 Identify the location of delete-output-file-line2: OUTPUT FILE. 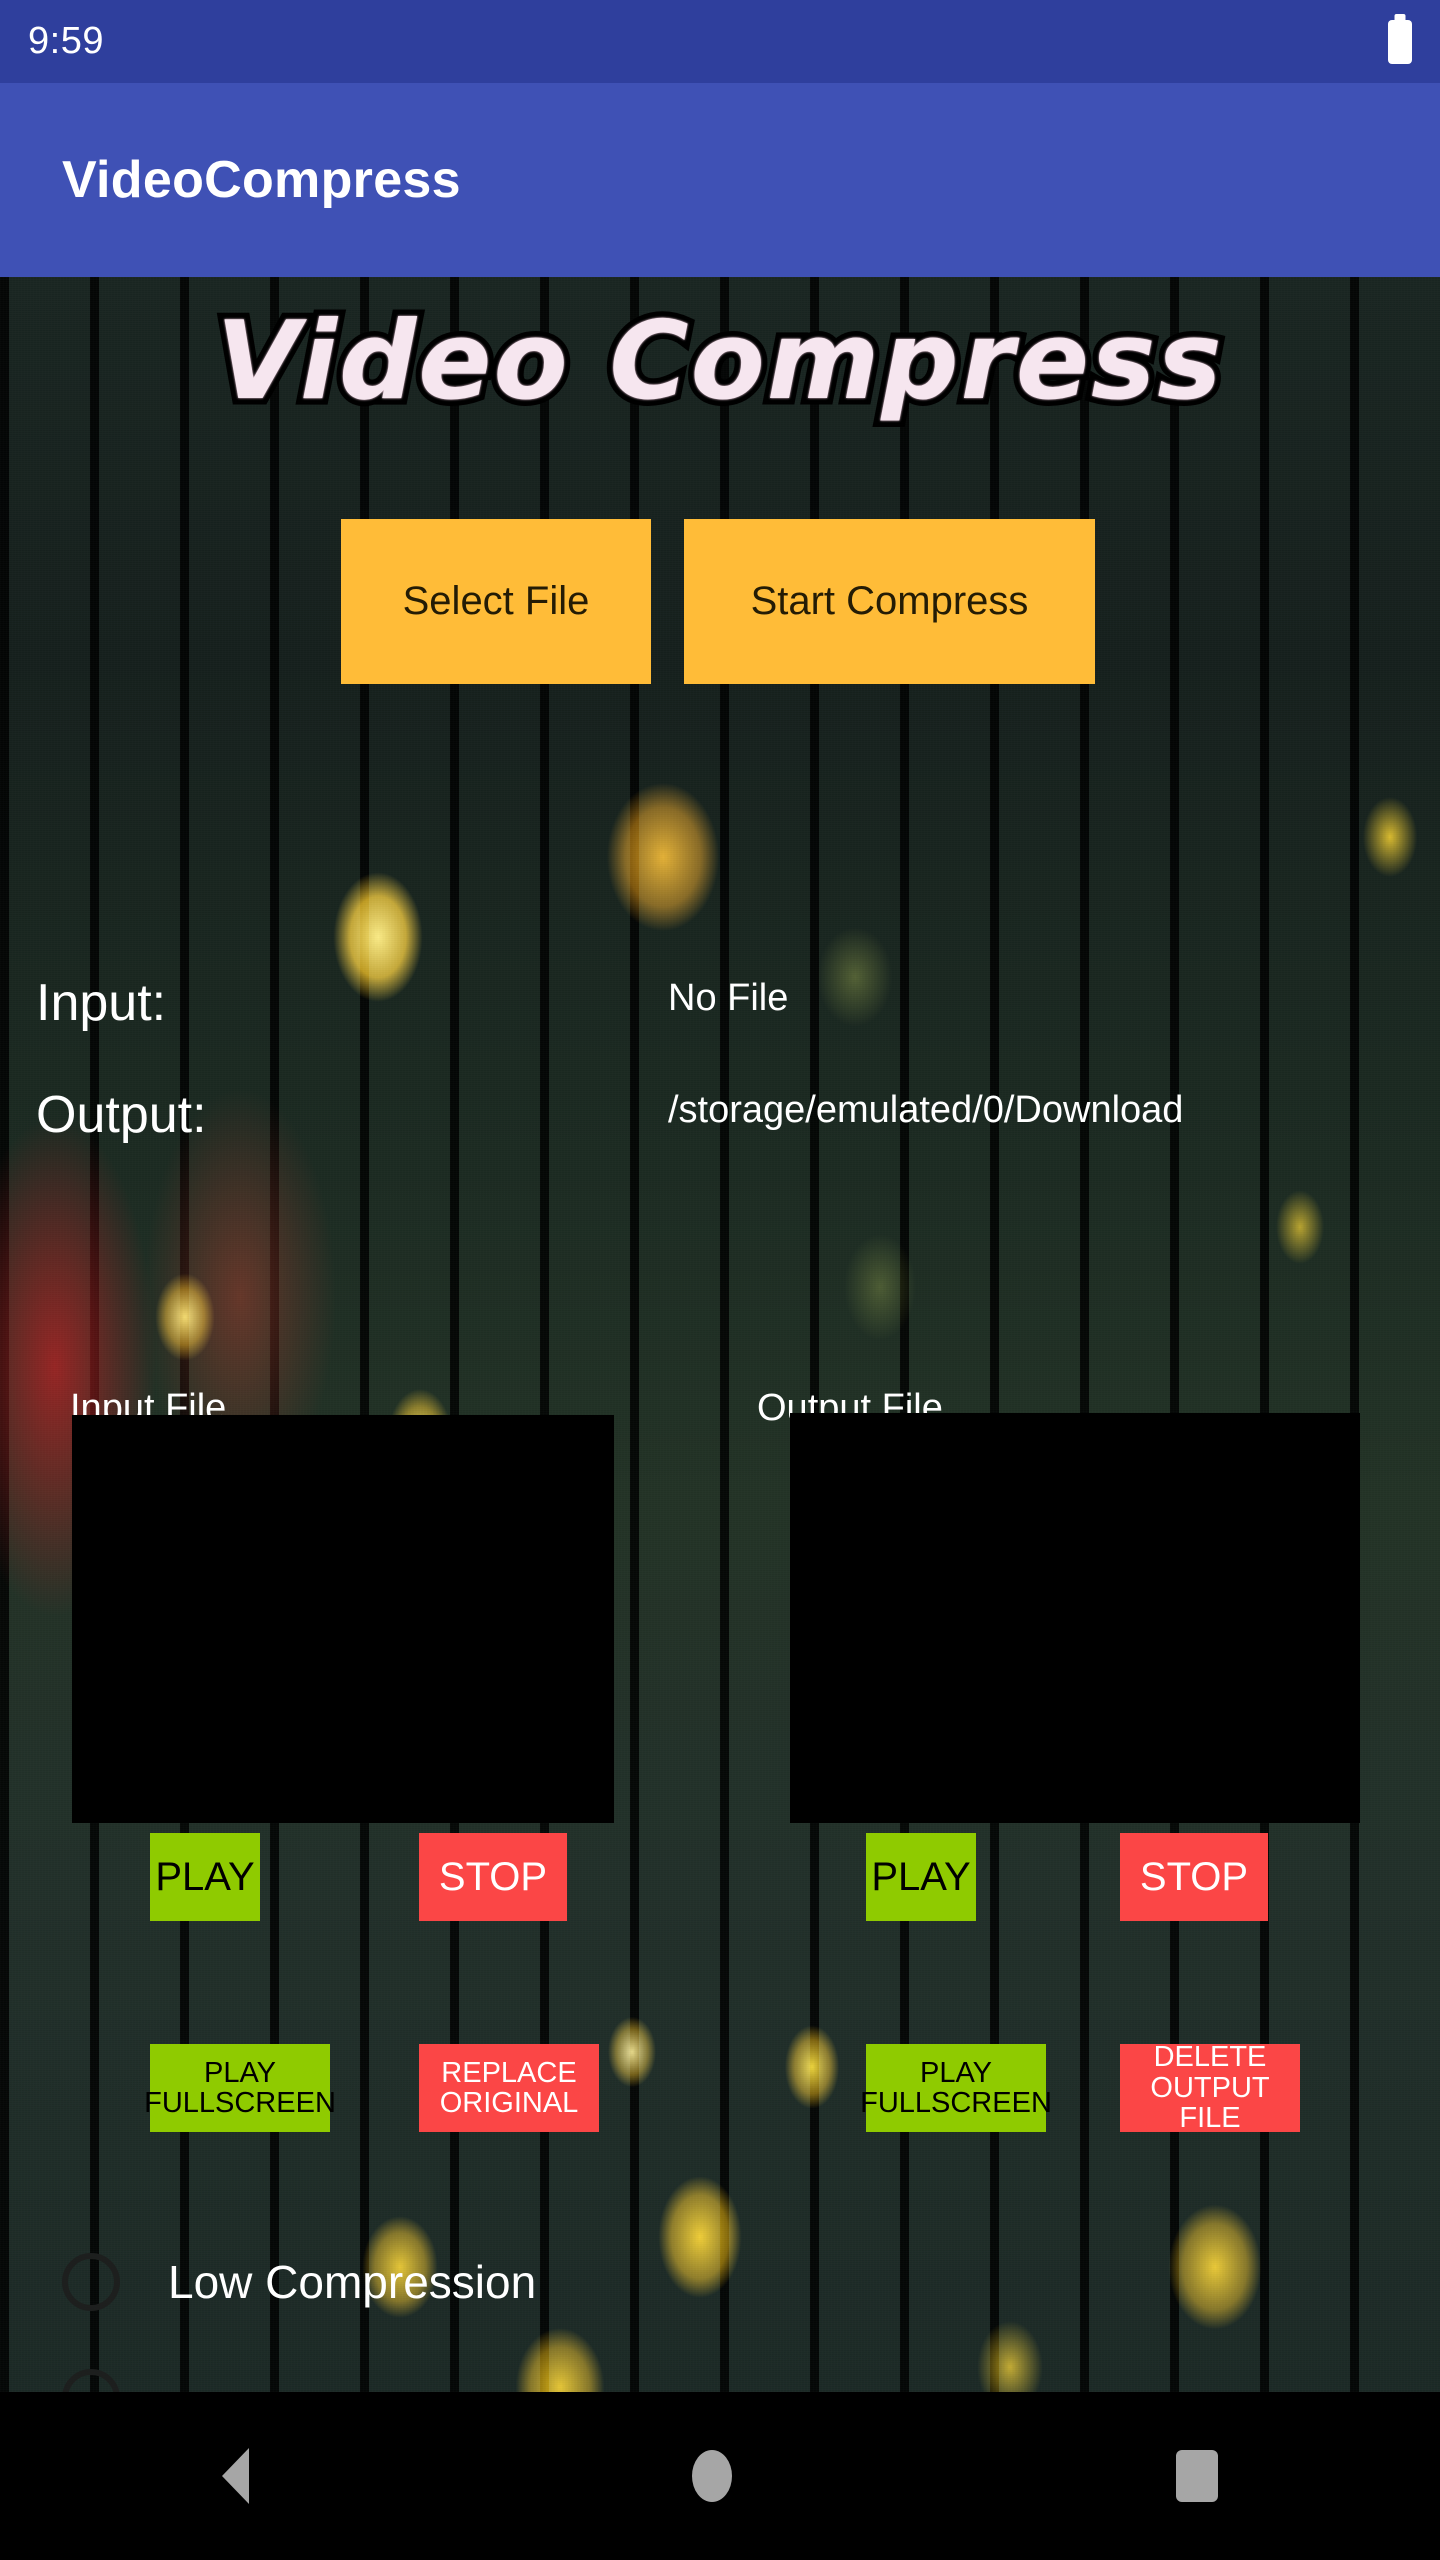
(1210, 2103).